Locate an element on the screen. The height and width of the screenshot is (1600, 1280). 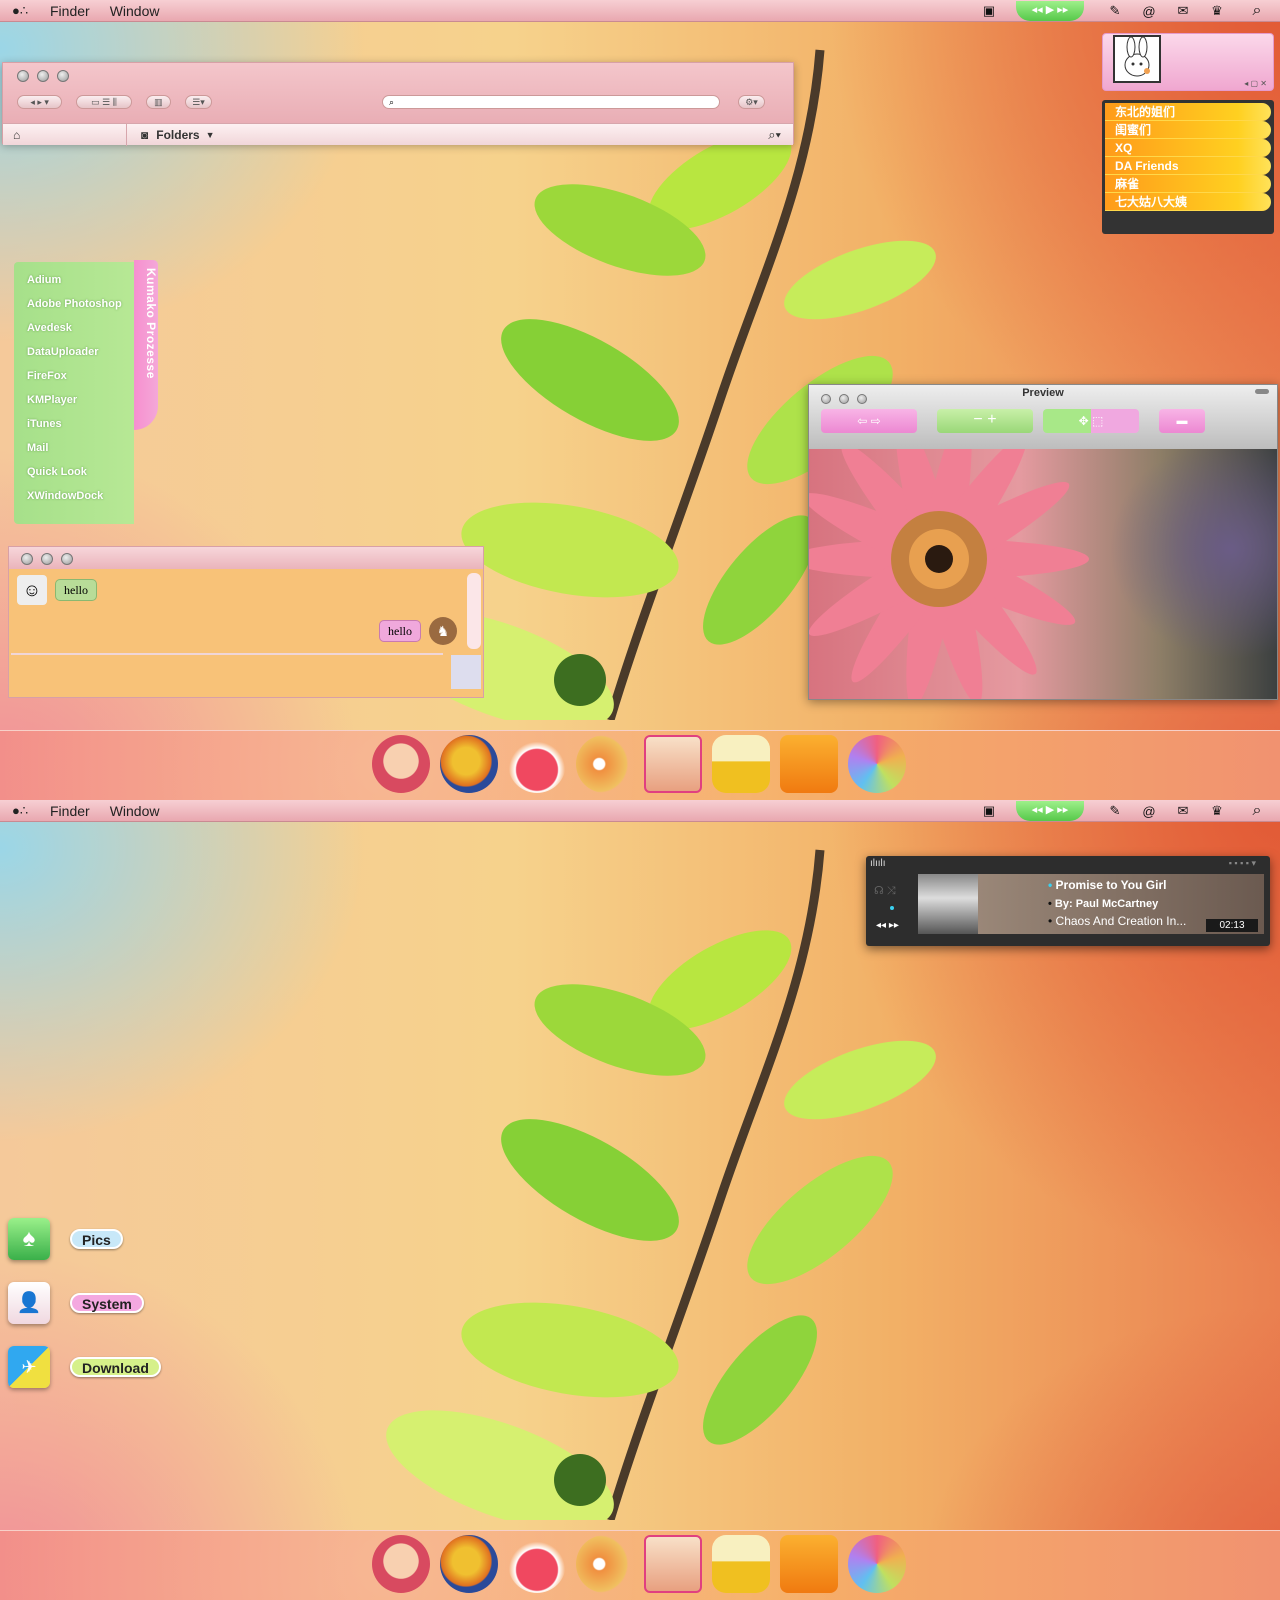
folder-label: Download is located at coordinates (115, 1367).